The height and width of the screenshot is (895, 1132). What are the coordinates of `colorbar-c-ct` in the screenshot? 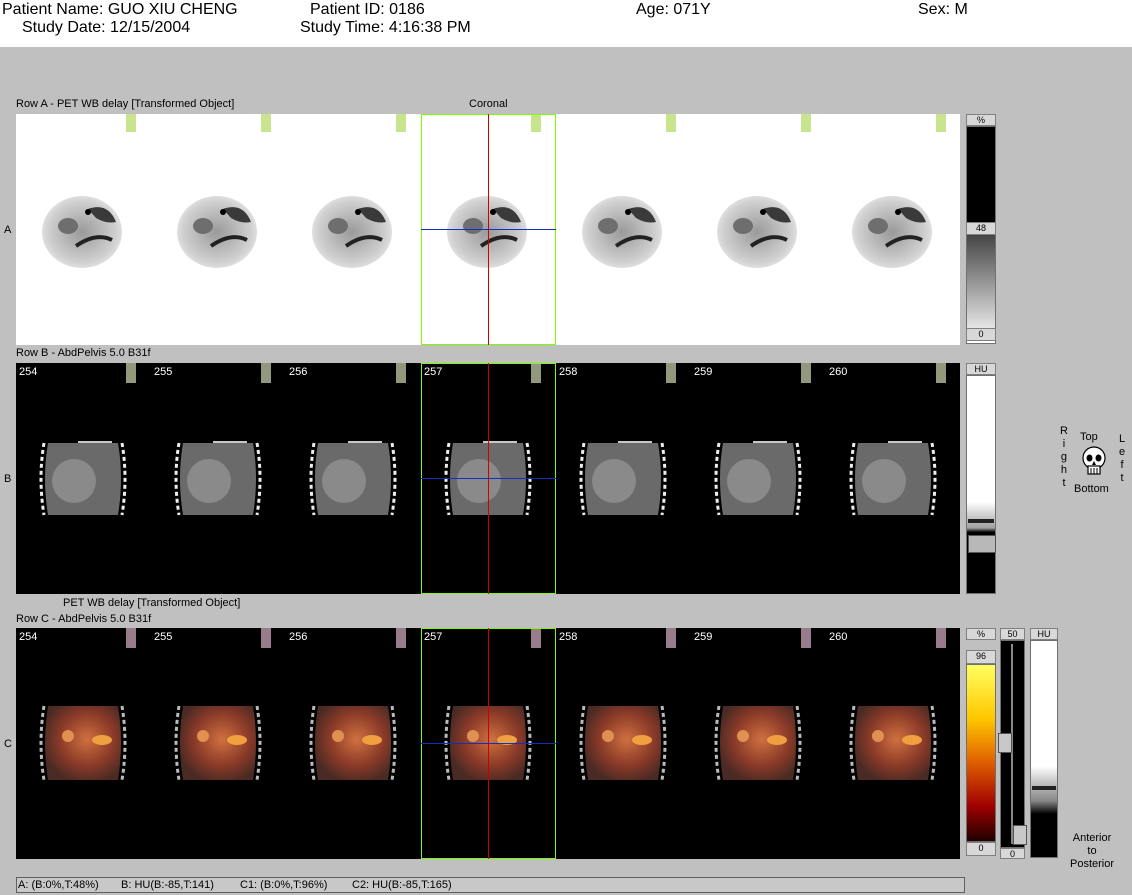 It's located at (1044, 749).